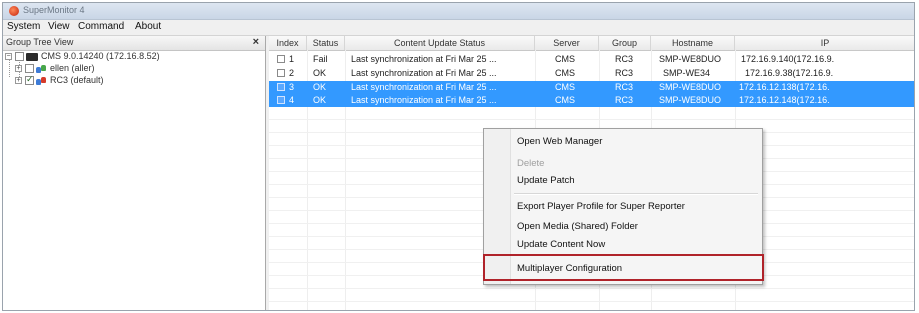 This screenshot has height=313, width=919. I want to click on tree-label: CMS 9.0.14240 (172.16.8.52), so click(100, 56).